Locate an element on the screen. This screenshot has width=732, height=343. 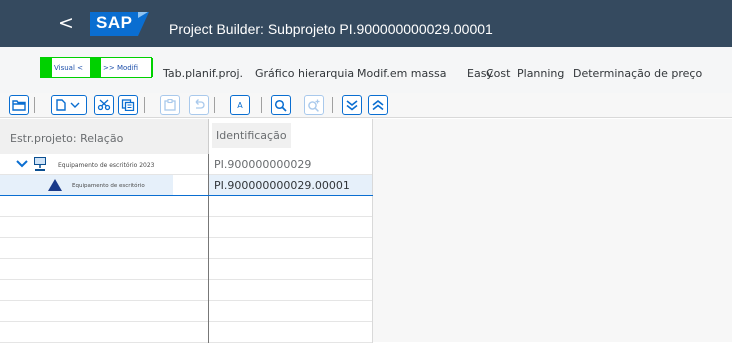
menu-price-determination: Determinação de preço is located at coordinates (637, 73).